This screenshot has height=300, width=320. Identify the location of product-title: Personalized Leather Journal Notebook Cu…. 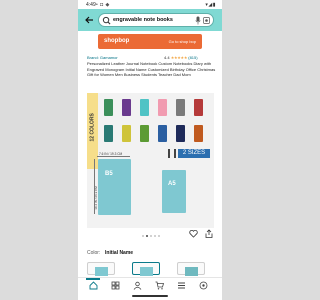
(151, 69).